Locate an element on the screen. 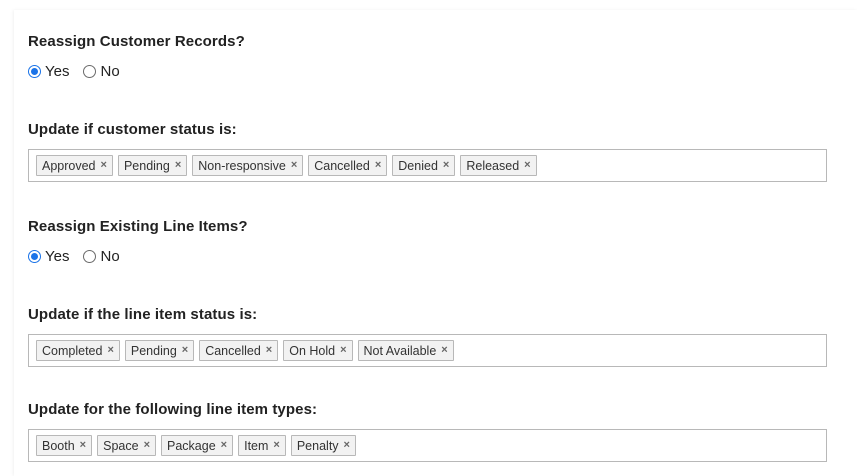 This screenshot has width=857, height=476. reassign-line-items-radio-group: Yes No is located at coordinates (81, 256).